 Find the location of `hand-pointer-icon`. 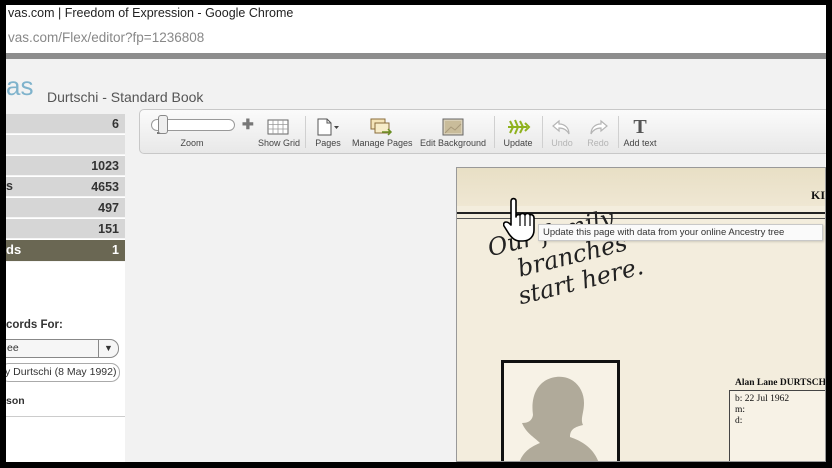

hand-pointer-icon is located at coordinates (519, 219).